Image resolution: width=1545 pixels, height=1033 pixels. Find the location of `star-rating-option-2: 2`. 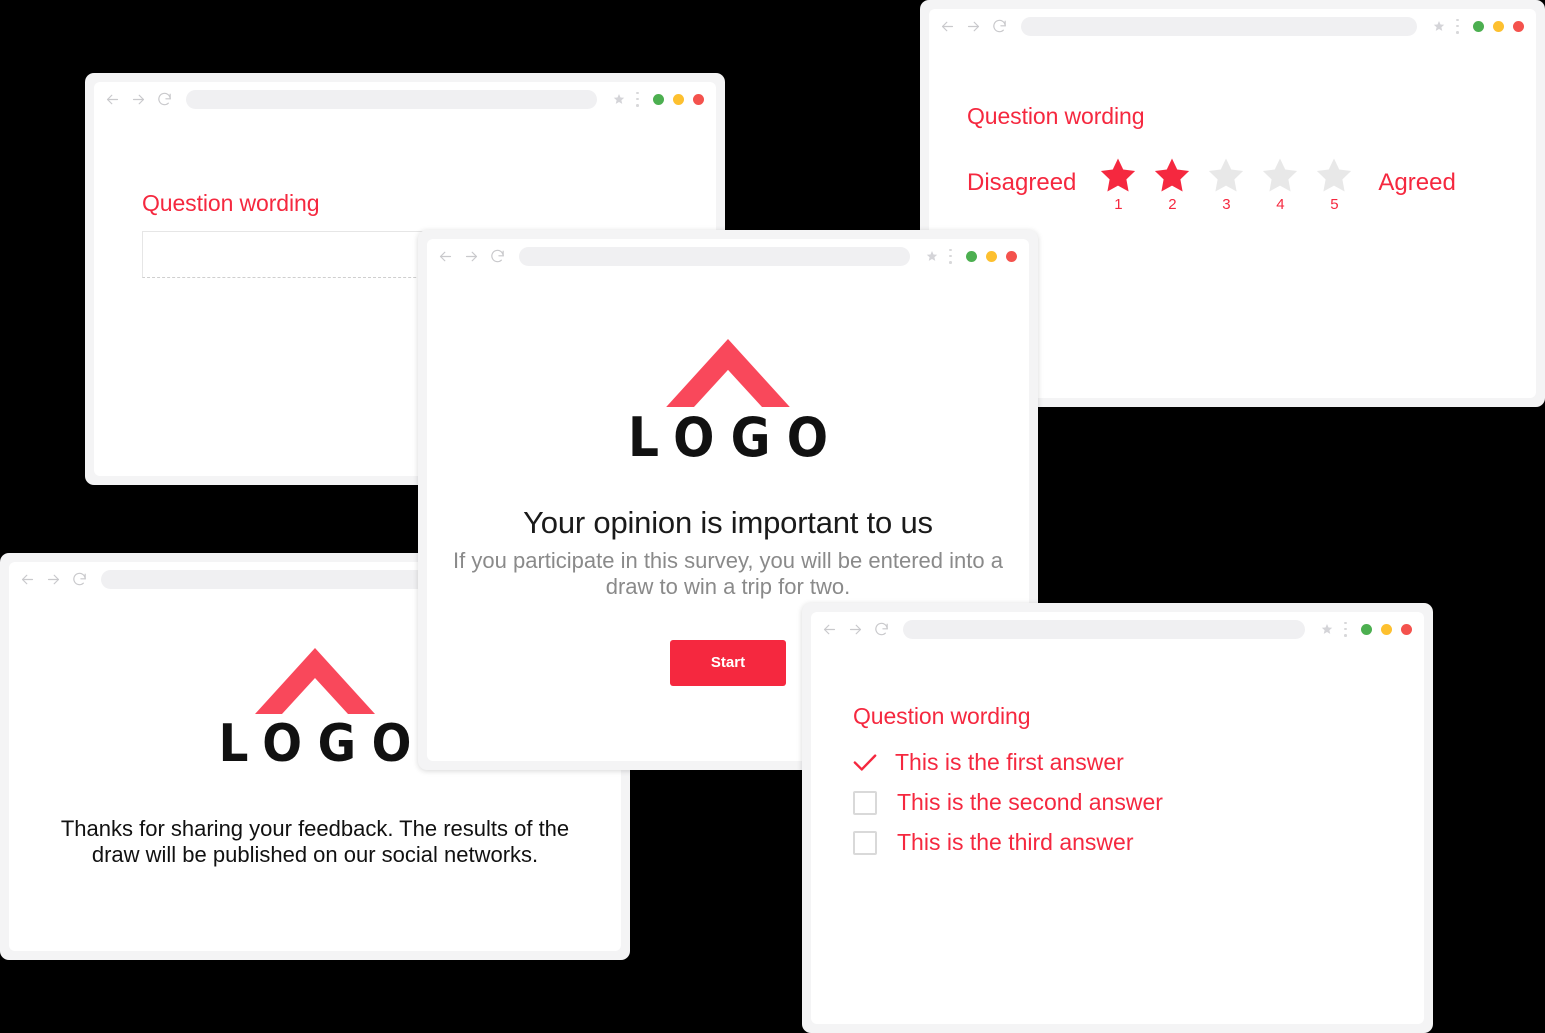

star-rating-option-2: 2 is located at coordinates (1172, 184).